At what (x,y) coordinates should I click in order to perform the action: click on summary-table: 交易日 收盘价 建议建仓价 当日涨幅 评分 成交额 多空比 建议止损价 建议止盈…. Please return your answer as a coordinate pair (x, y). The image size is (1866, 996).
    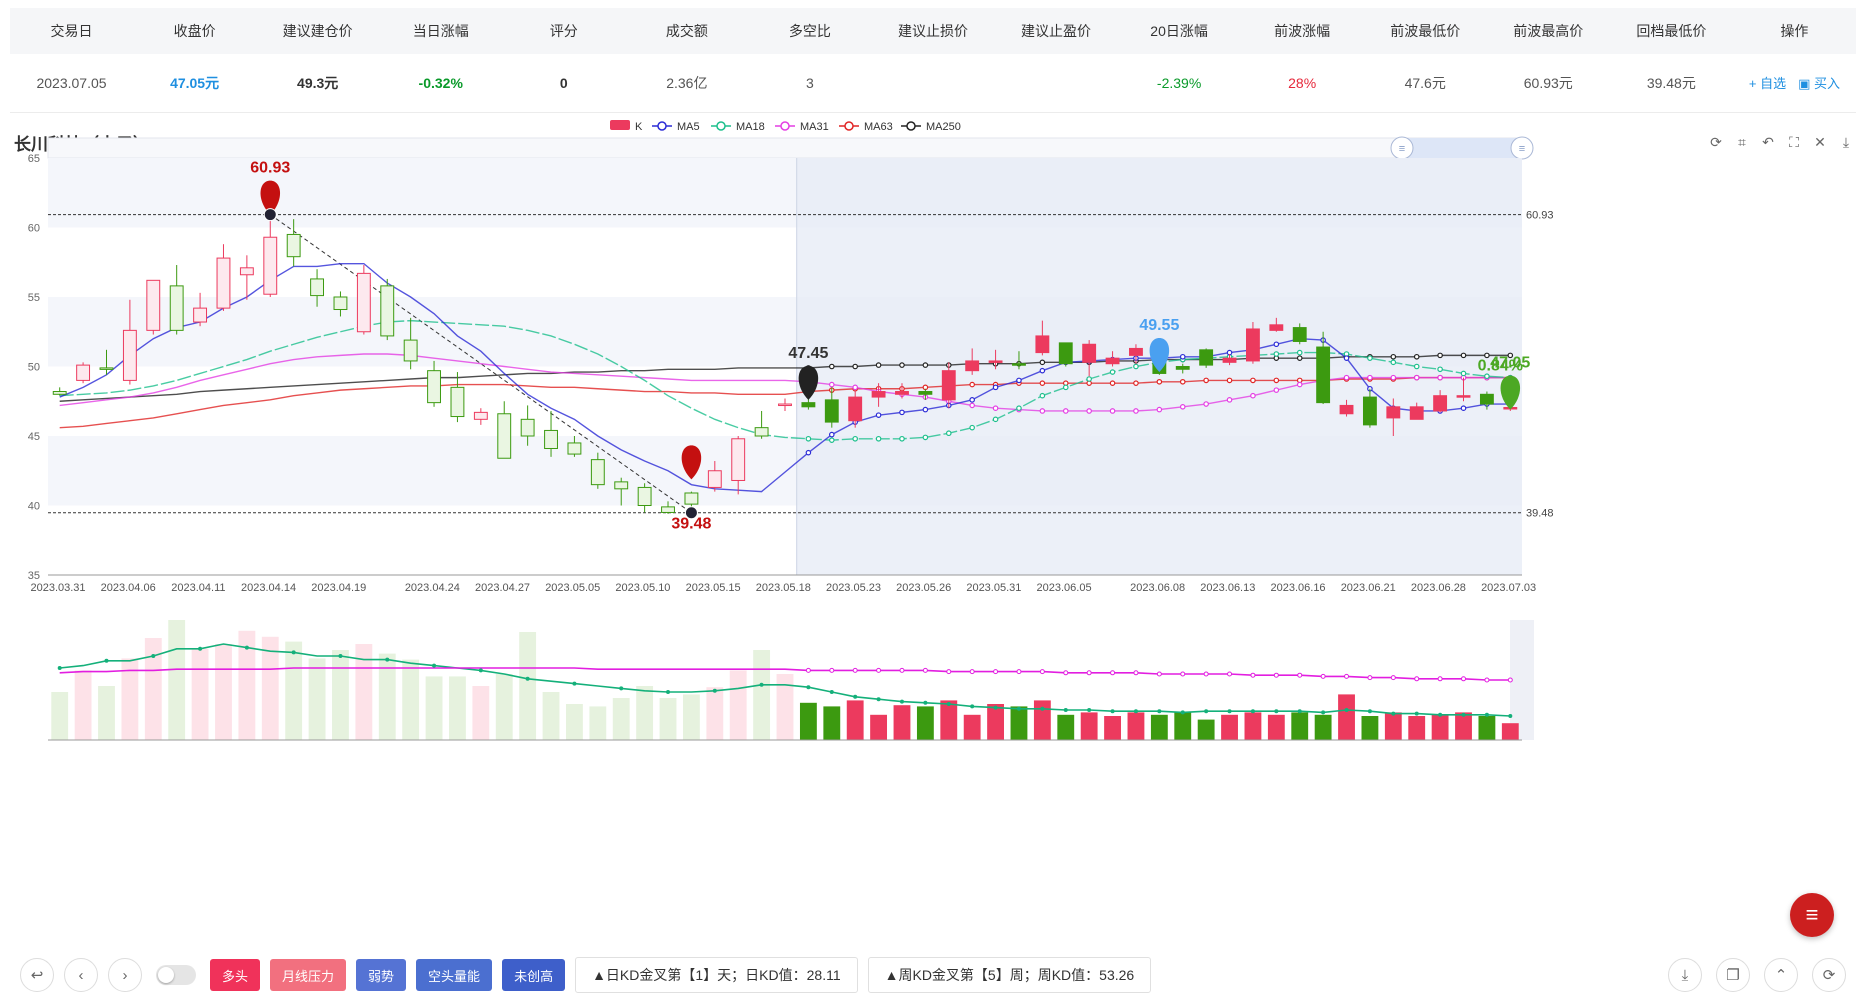
    Looking at the image, I should click on (933, 60).